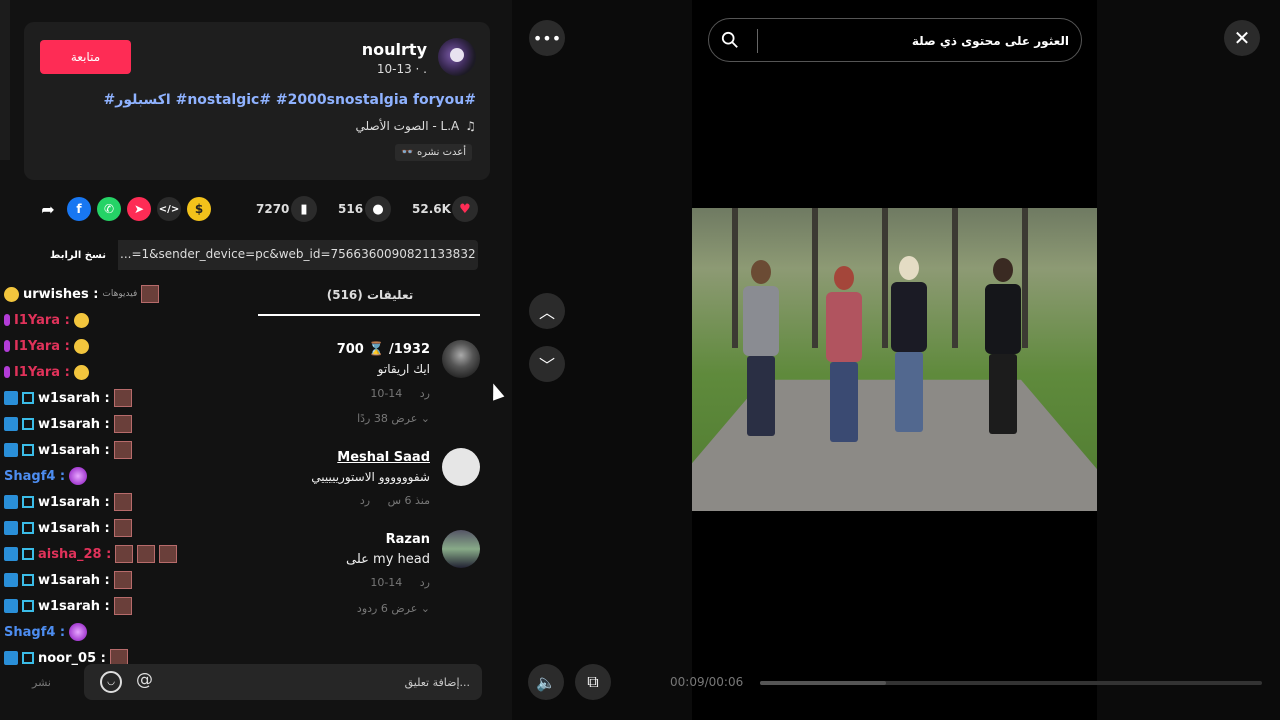 The height and width of the screenshot is (720, 1280). I want to click on chat-username: urwishes :, so click(60, 294).